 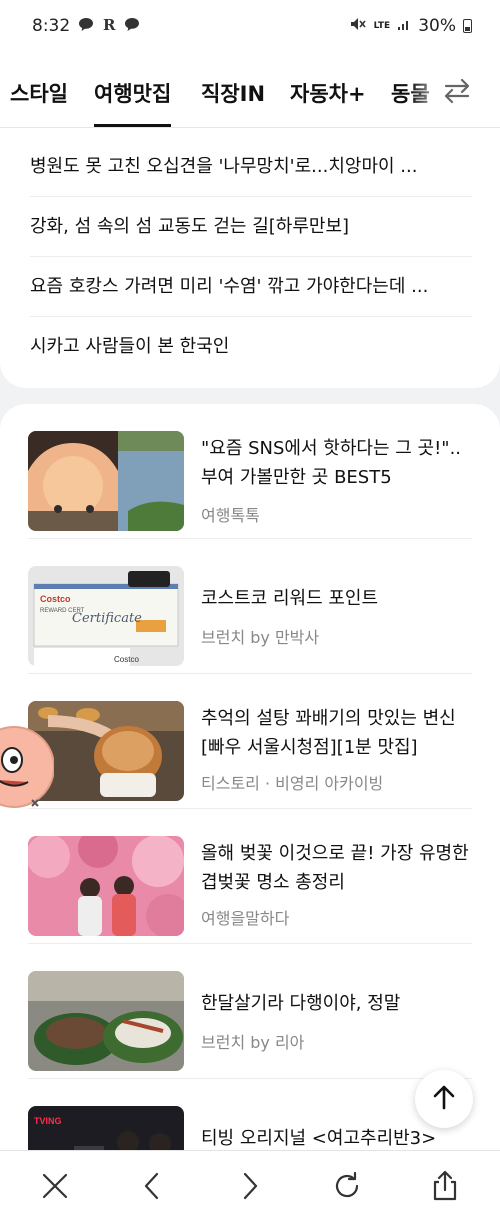 What do you see at coordinates (382, 25) in the screenshot?
I see `network-type: LTE` at bounding box center [382, 25].